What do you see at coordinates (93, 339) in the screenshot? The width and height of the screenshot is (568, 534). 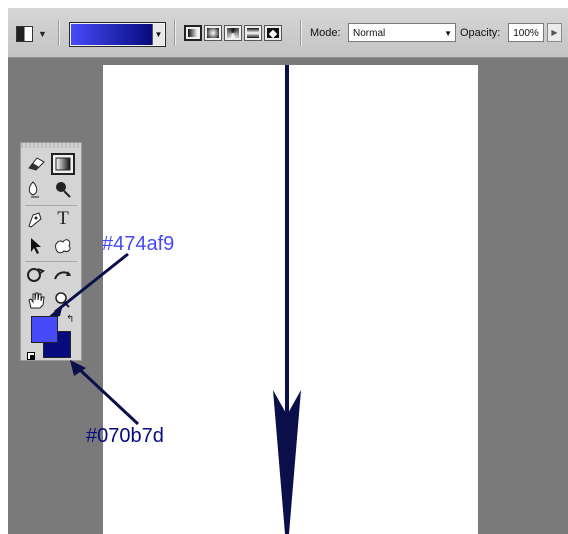 I see `annotation-arrows` at bounding box center [93, 339].